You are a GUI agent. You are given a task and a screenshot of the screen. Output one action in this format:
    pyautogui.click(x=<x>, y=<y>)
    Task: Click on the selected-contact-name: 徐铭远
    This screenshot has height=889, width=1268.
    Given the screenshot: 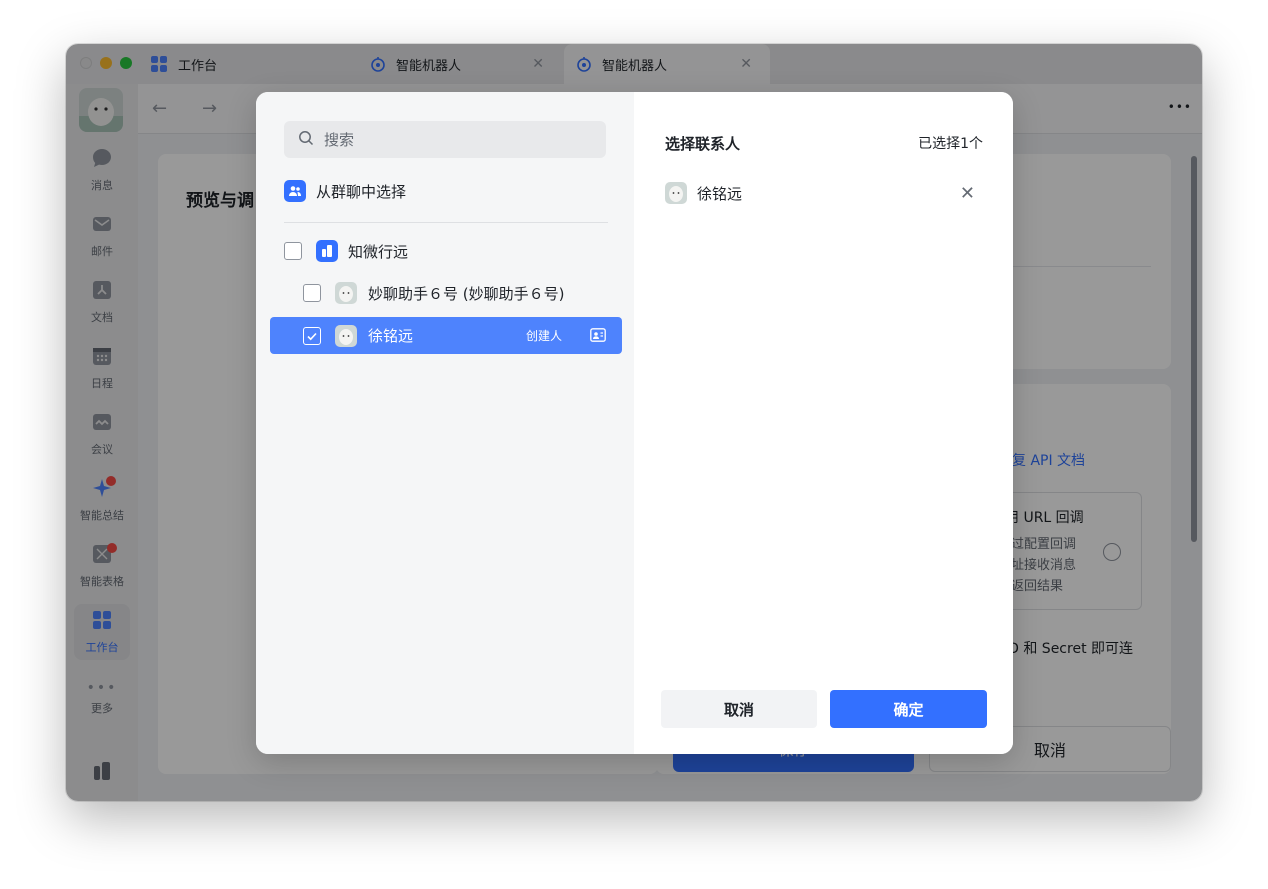 What is the action you would take?
    pyautogui.click(x=720, y=193)
    